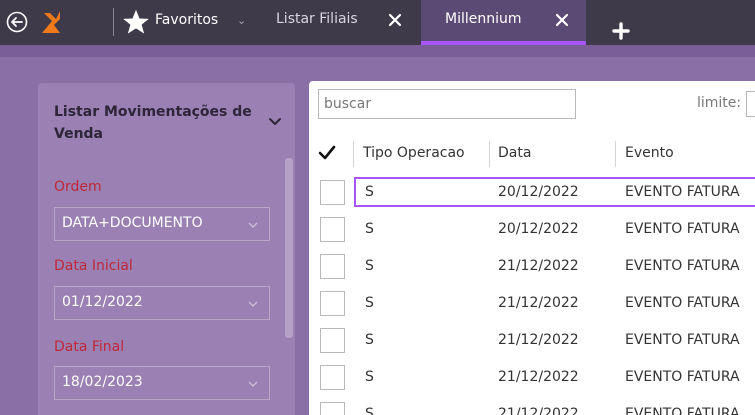  Describe the element at coordinates (621, 31) in the screenshot. I see `add-tab-icon` at that location.